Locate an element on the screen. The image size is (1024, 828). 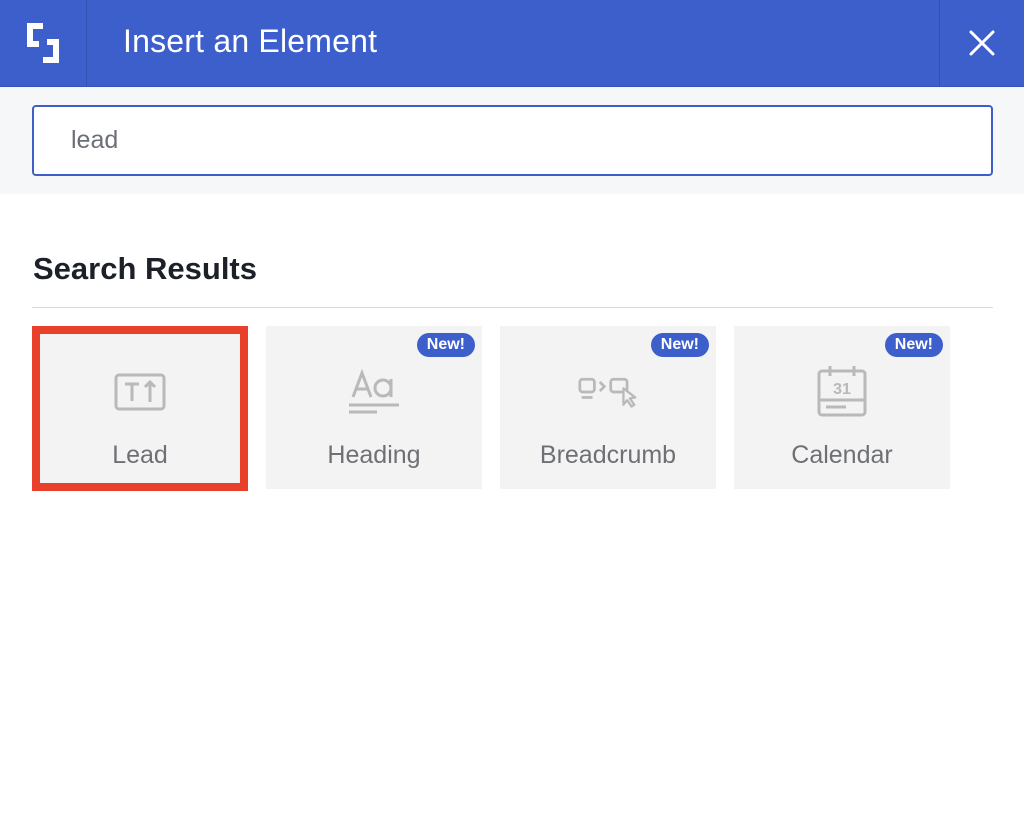
close-button is located at coordinates (981, 43).